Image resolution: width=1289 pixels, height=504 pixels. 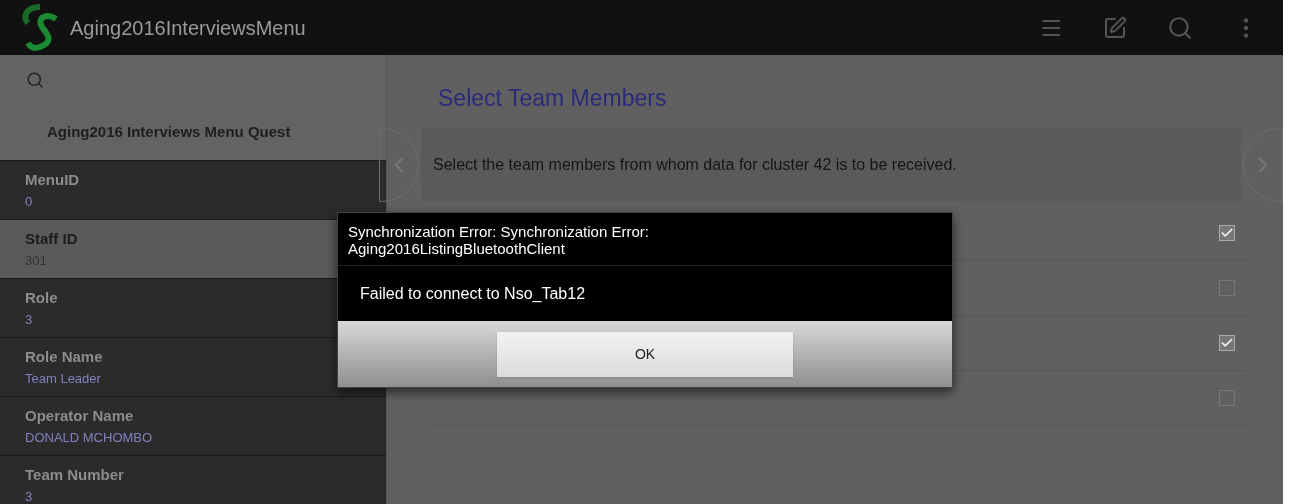 What do you see at coordinates (41, 298) in the screenshot?
I see `item-label: Role` at bounding box center [41, 298].